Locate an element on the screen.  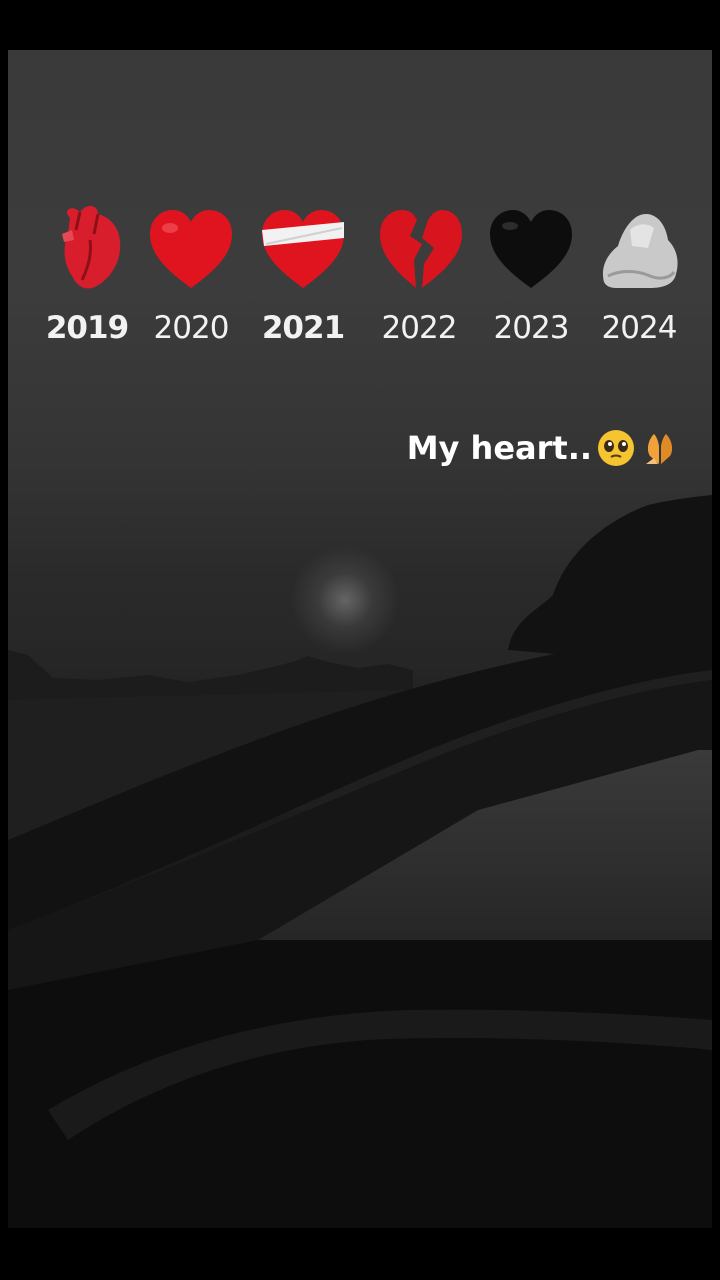
timeline-item-2024: 2024 is located at coordinates (639, 280).